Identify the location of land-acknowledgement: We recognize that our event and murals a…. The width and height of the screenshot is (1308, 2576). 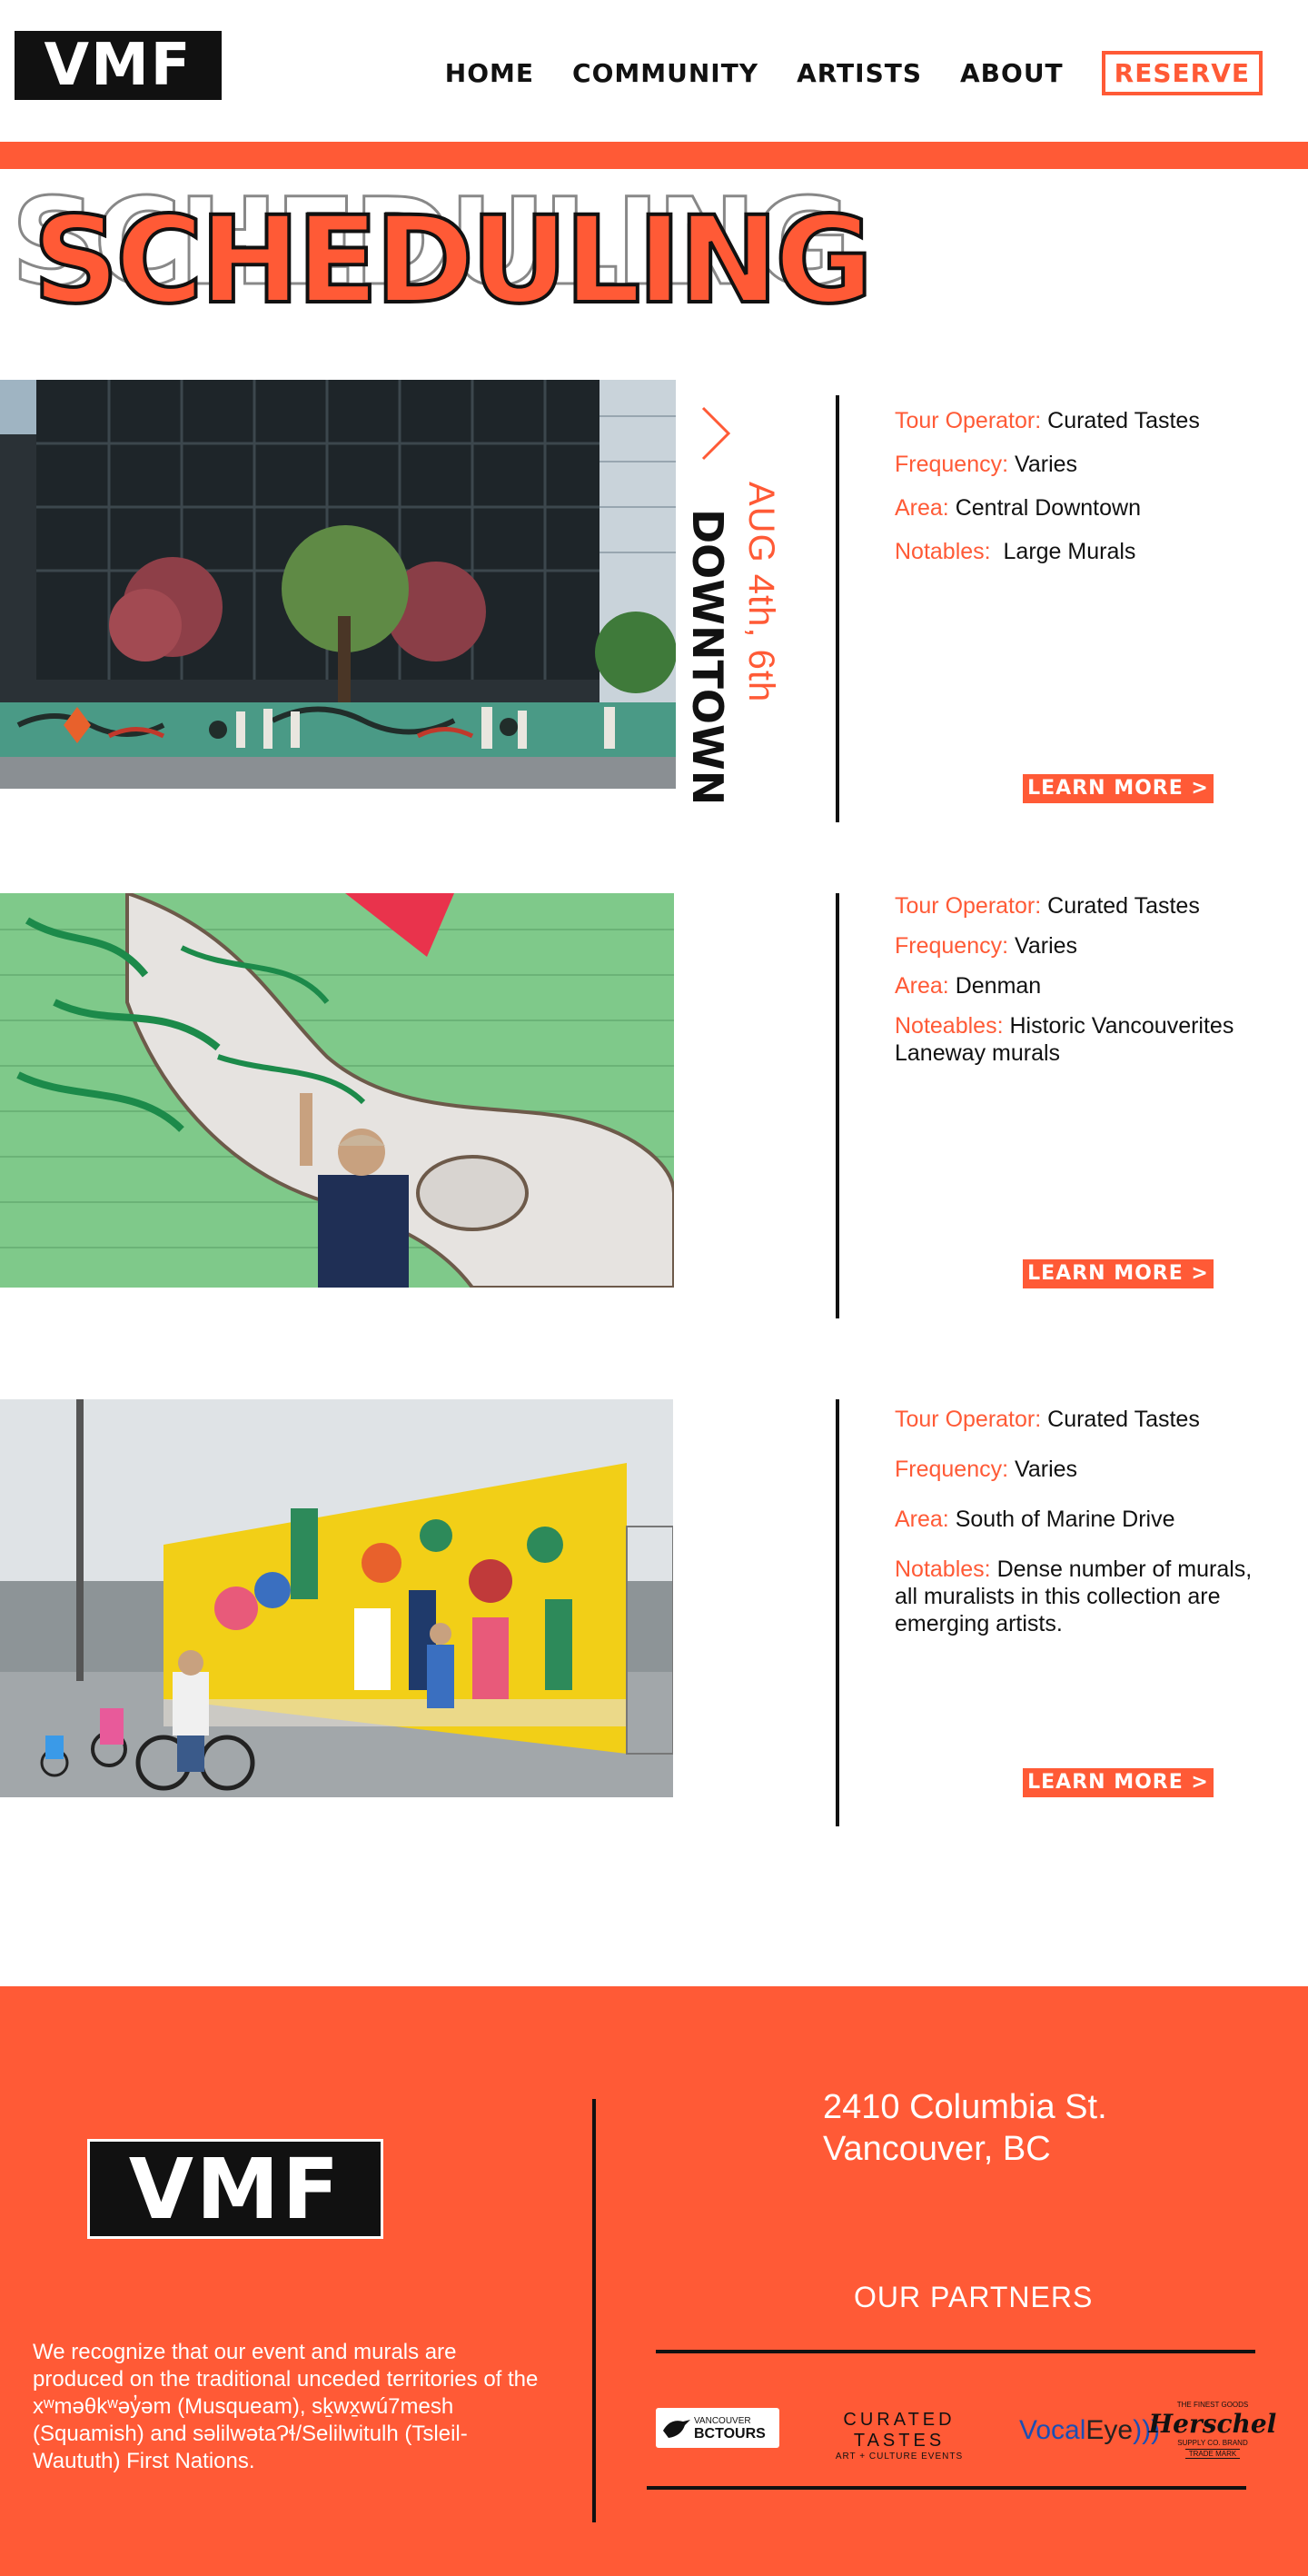
(286, 2407).